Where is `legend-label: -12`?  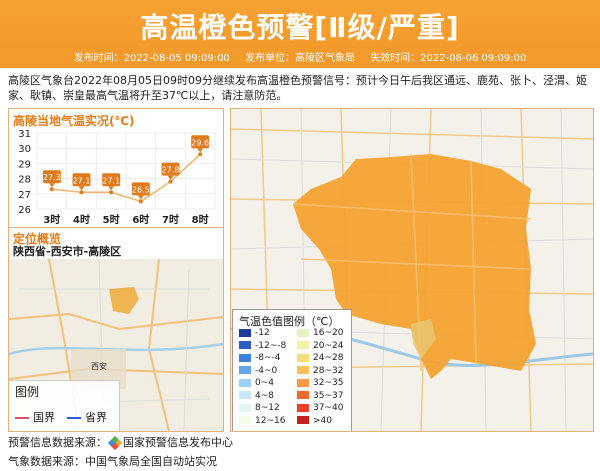
legend-label: -12 is located at coordinates (262, 333).